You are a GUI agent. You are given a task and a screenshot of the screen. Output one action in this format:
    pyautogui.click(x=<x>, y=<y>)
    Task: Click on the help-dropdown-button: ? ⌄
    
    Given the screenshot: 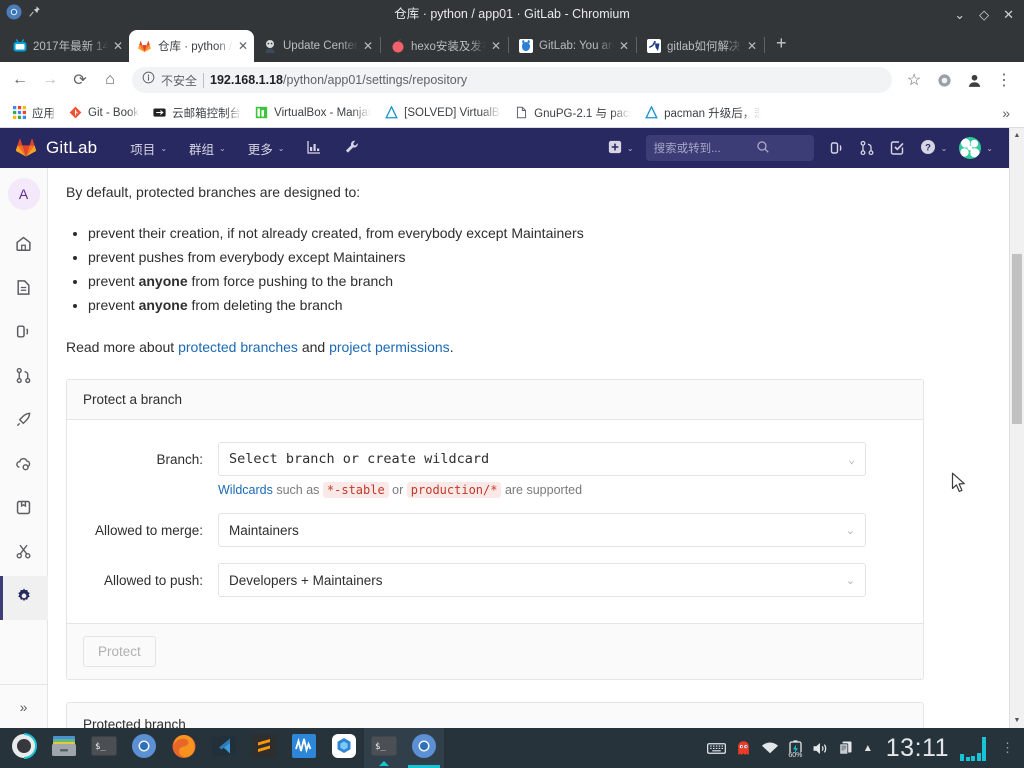 What is the action you would take?
    pyautogui.click(x=934, y=148)
    